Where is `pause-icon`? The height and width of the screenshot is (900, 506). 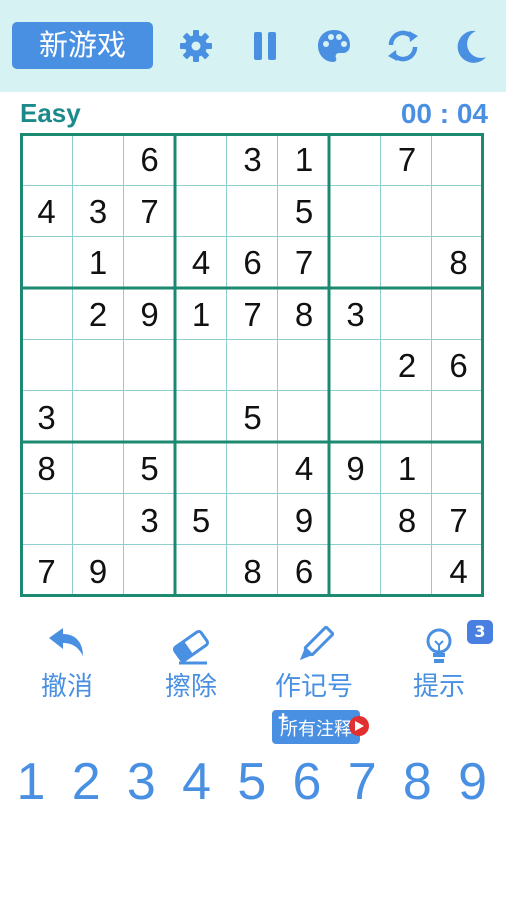
pause-icon is located at coordinates (265, 46).